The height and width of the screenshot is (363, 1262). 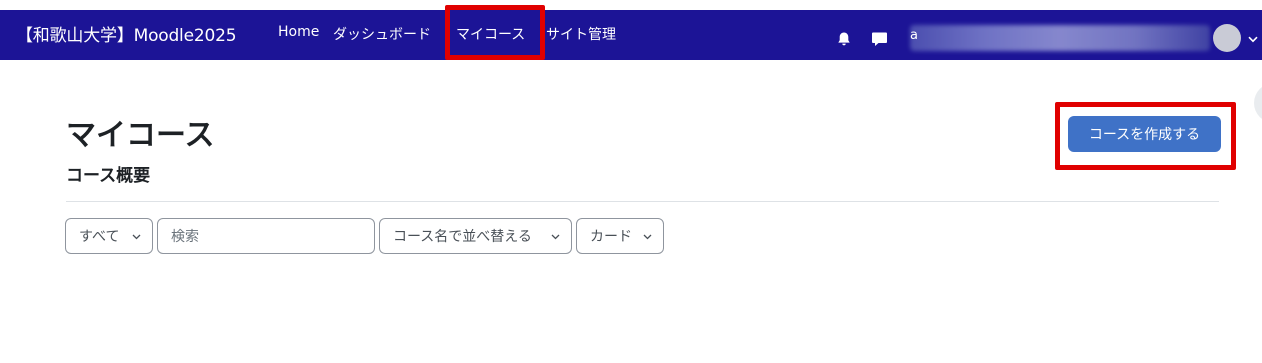 What do you see at coordinates (1258, 103) in the screenshot?
I see `drawer-toggle` at bounding box center [1258, 103].